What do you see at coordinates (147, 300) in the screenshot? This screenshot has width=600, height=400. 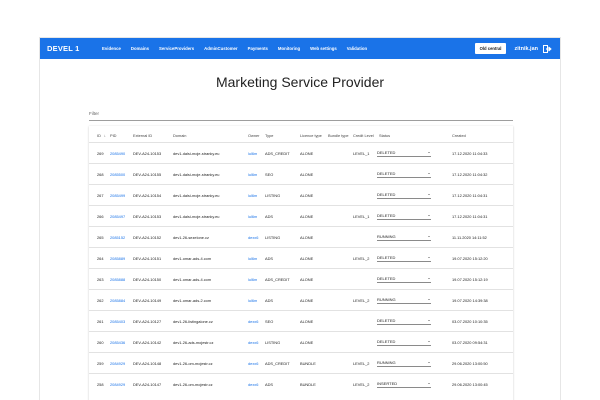 I see `cell-external-id: DEV-A24-10149` at bounding box center [147, 300].